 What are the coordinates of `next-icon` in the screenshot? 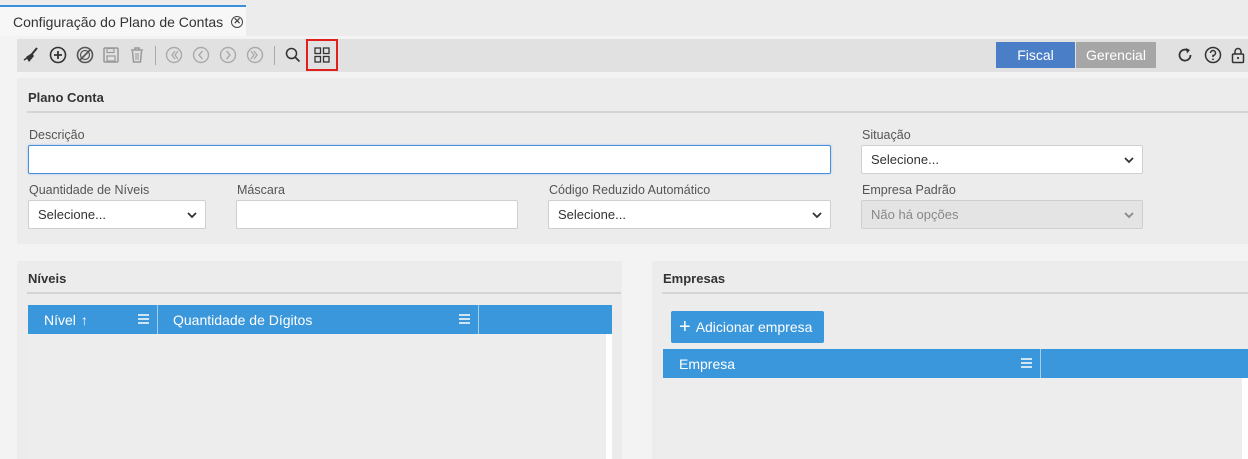 It's located at (228, 55).